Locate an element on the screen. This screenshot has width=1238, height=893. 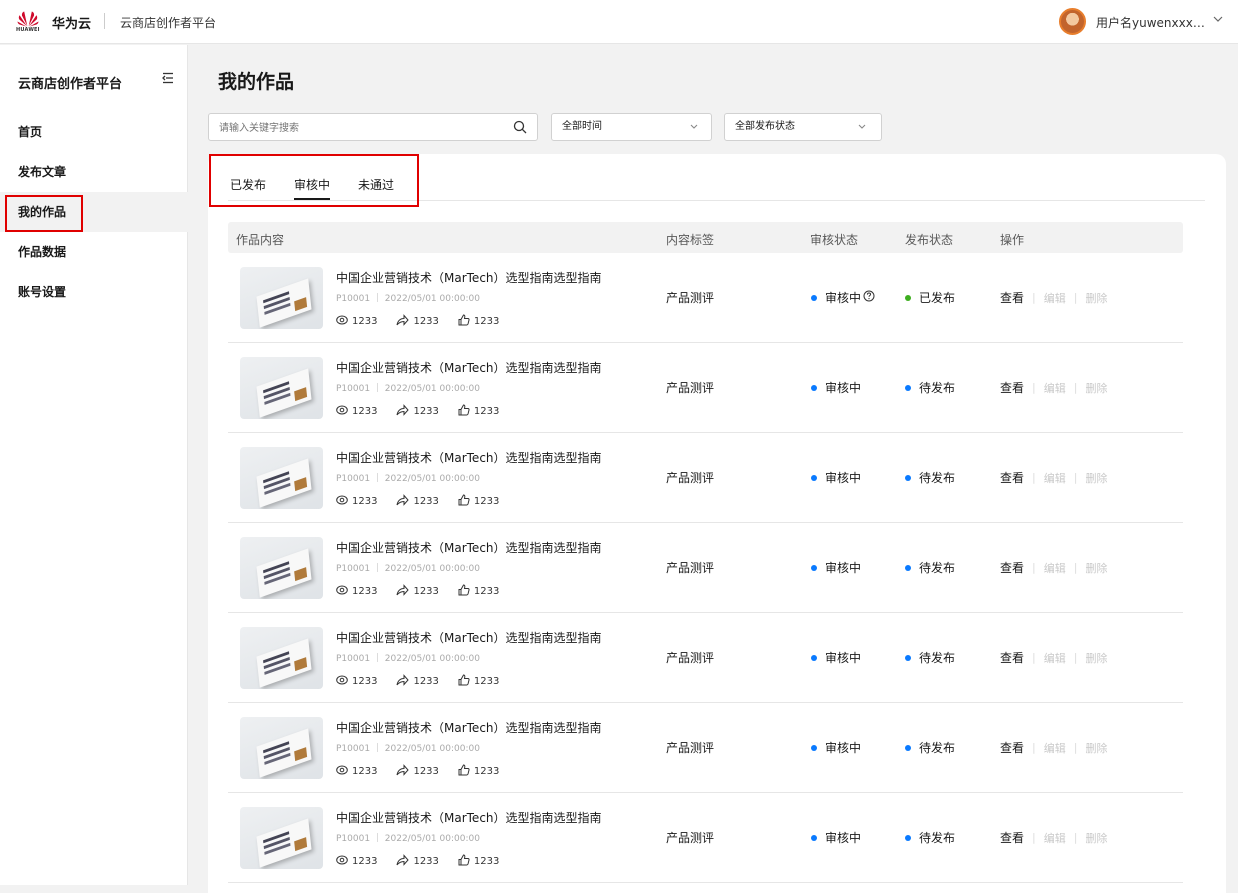
collapse-menu-icon is located at coordinates (168, 80).